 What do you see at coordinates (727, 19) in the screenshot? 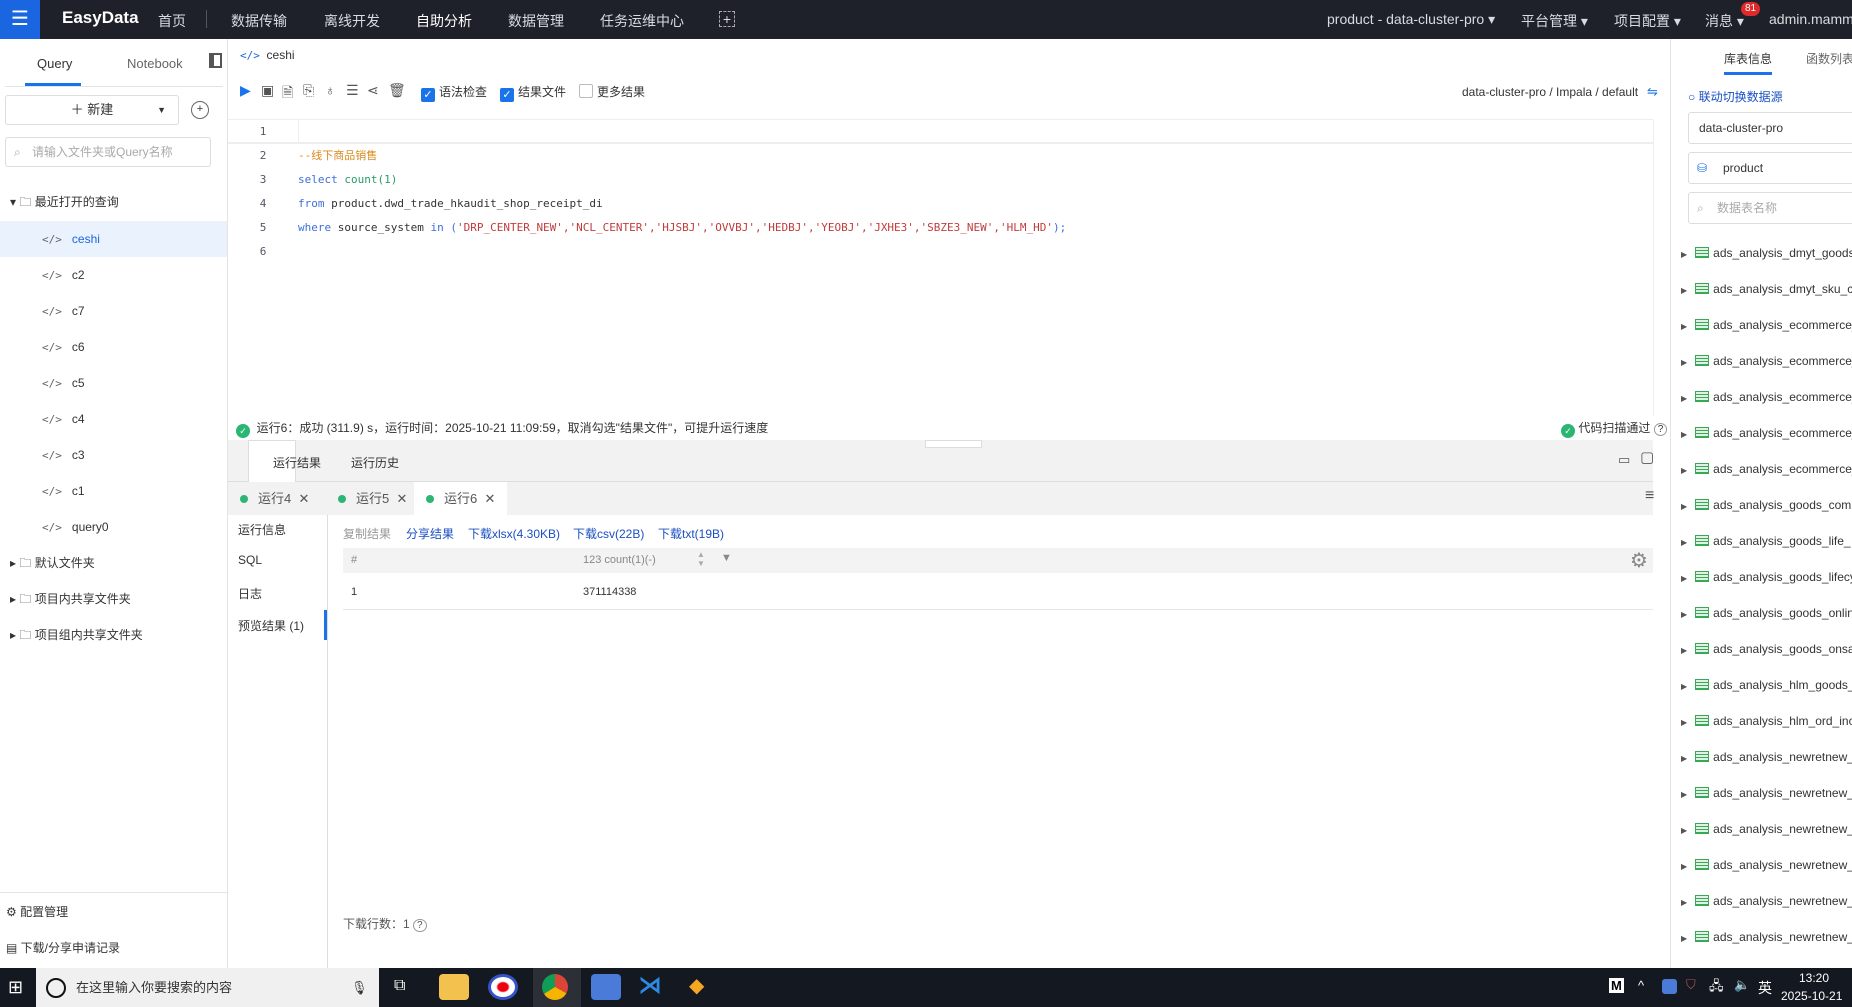
I see `add-icon: +` at bounding box center [727, 19].